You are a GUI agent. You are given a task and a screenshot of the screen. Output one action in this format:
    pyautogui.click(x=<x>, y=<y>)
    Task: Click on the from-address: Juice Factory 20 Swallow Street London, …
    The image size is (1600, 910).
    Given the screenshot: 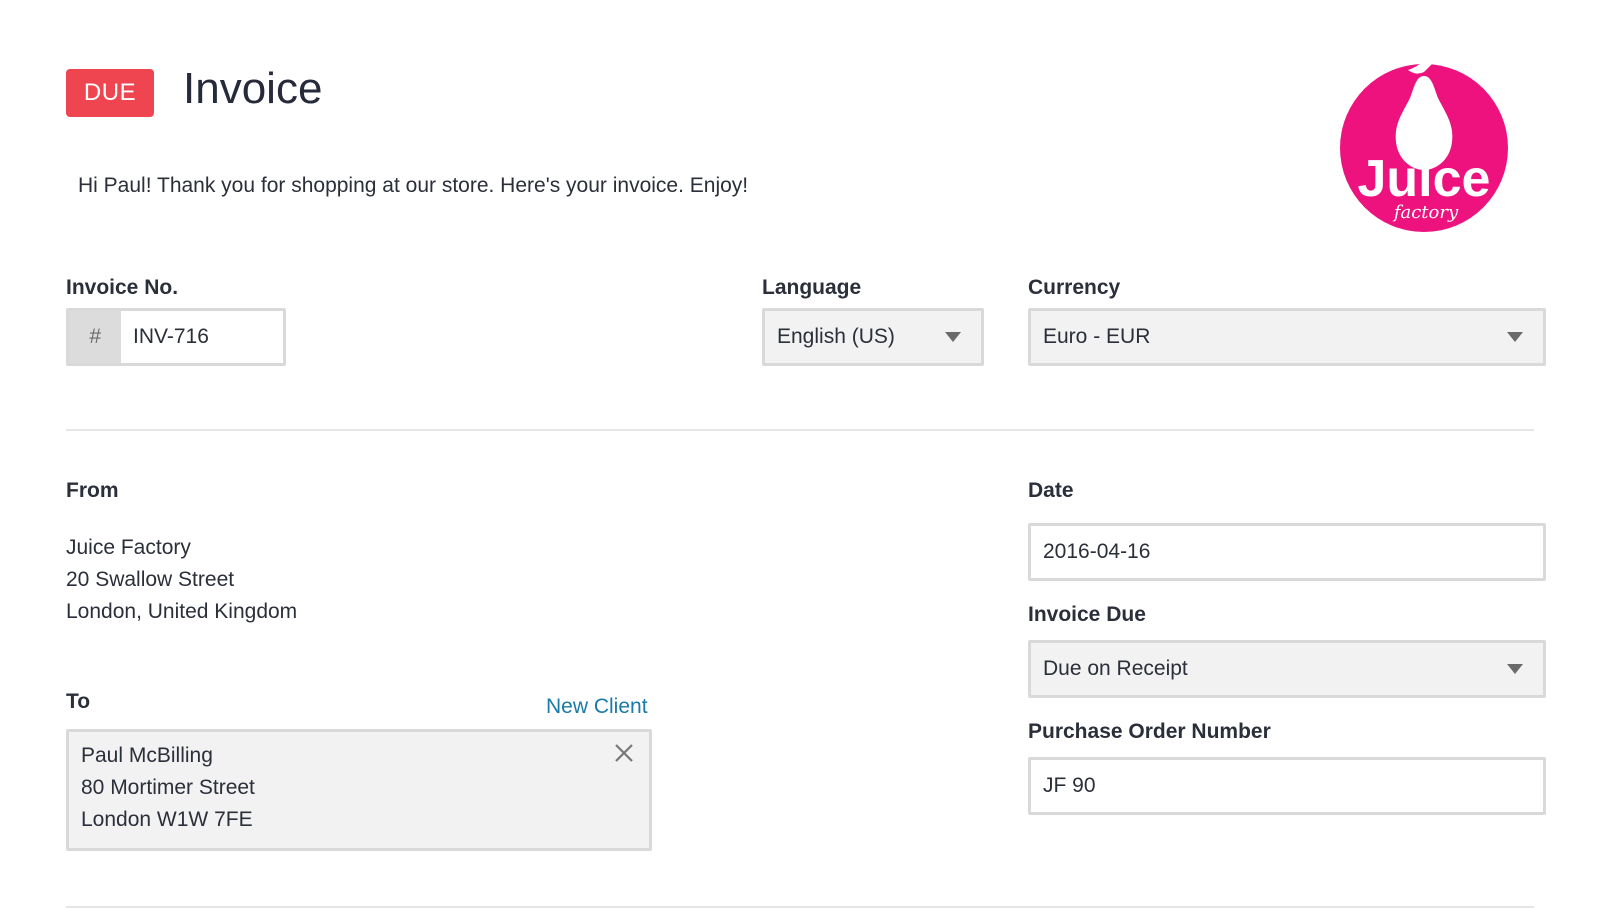 What is the action you would take?
    pyautogui.click(x=181, y=580)
    